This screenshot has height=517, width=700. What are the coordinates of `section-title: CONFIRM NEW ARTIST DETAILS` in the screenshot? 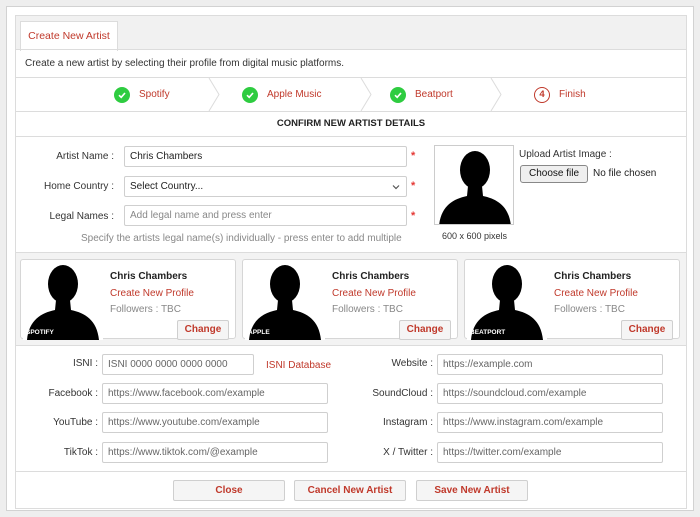 It's located at (351, 124).